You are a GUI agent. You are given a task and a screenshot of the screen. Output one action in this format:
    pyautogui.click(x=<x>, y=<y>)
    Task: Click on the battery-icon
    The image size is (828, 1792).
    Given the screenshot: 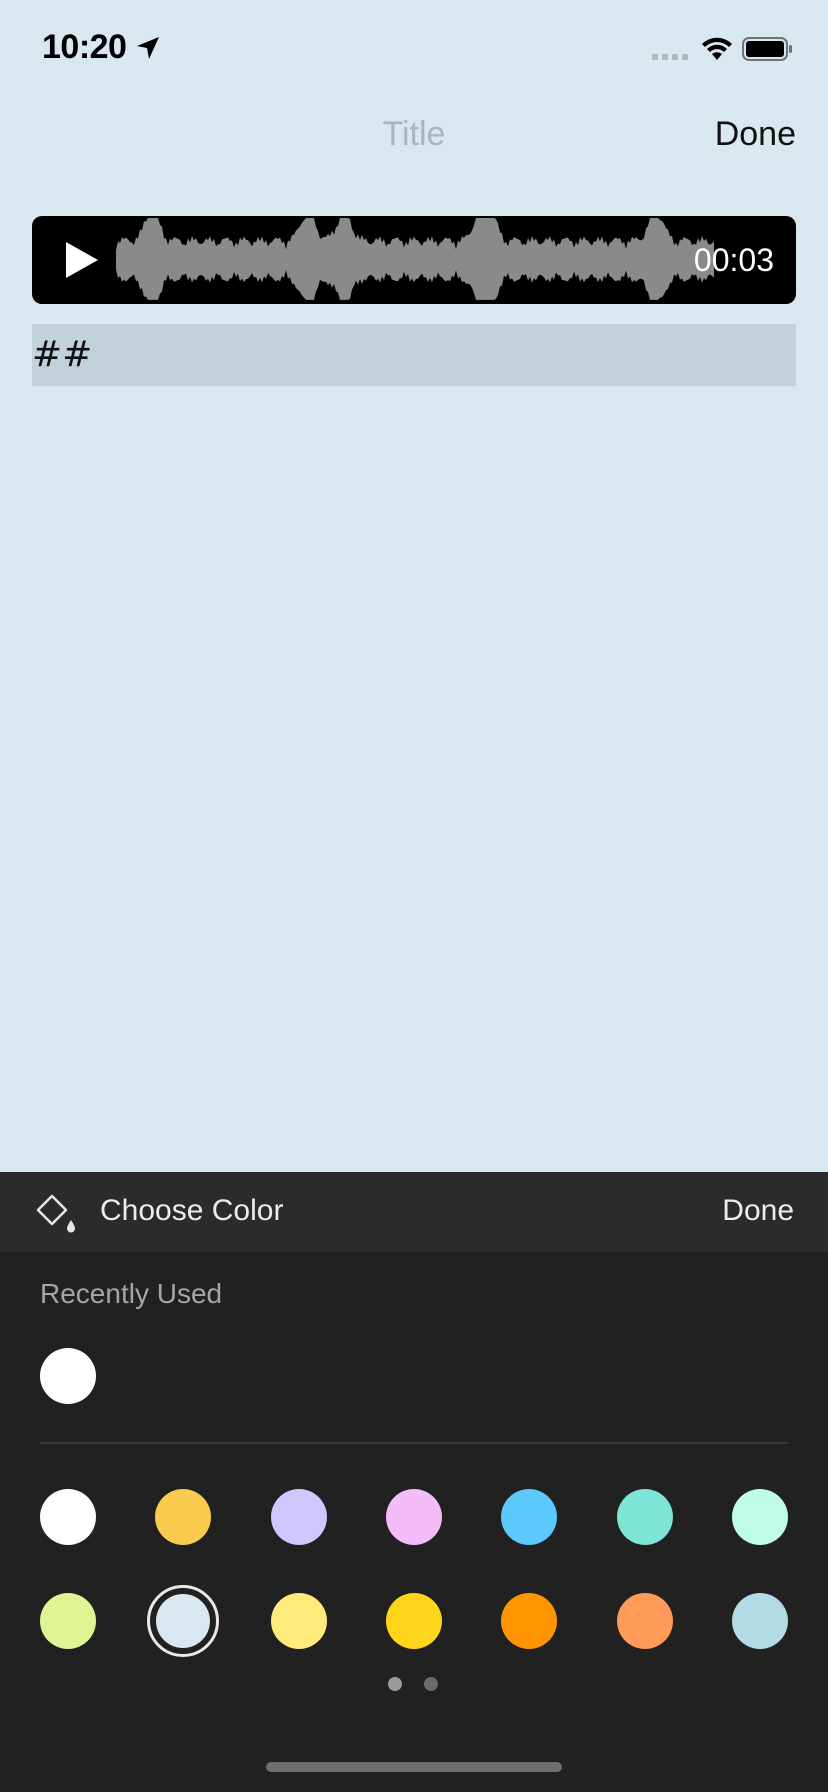 What is the action you would take?
    pyautogui.click(x=767, y=49)
    